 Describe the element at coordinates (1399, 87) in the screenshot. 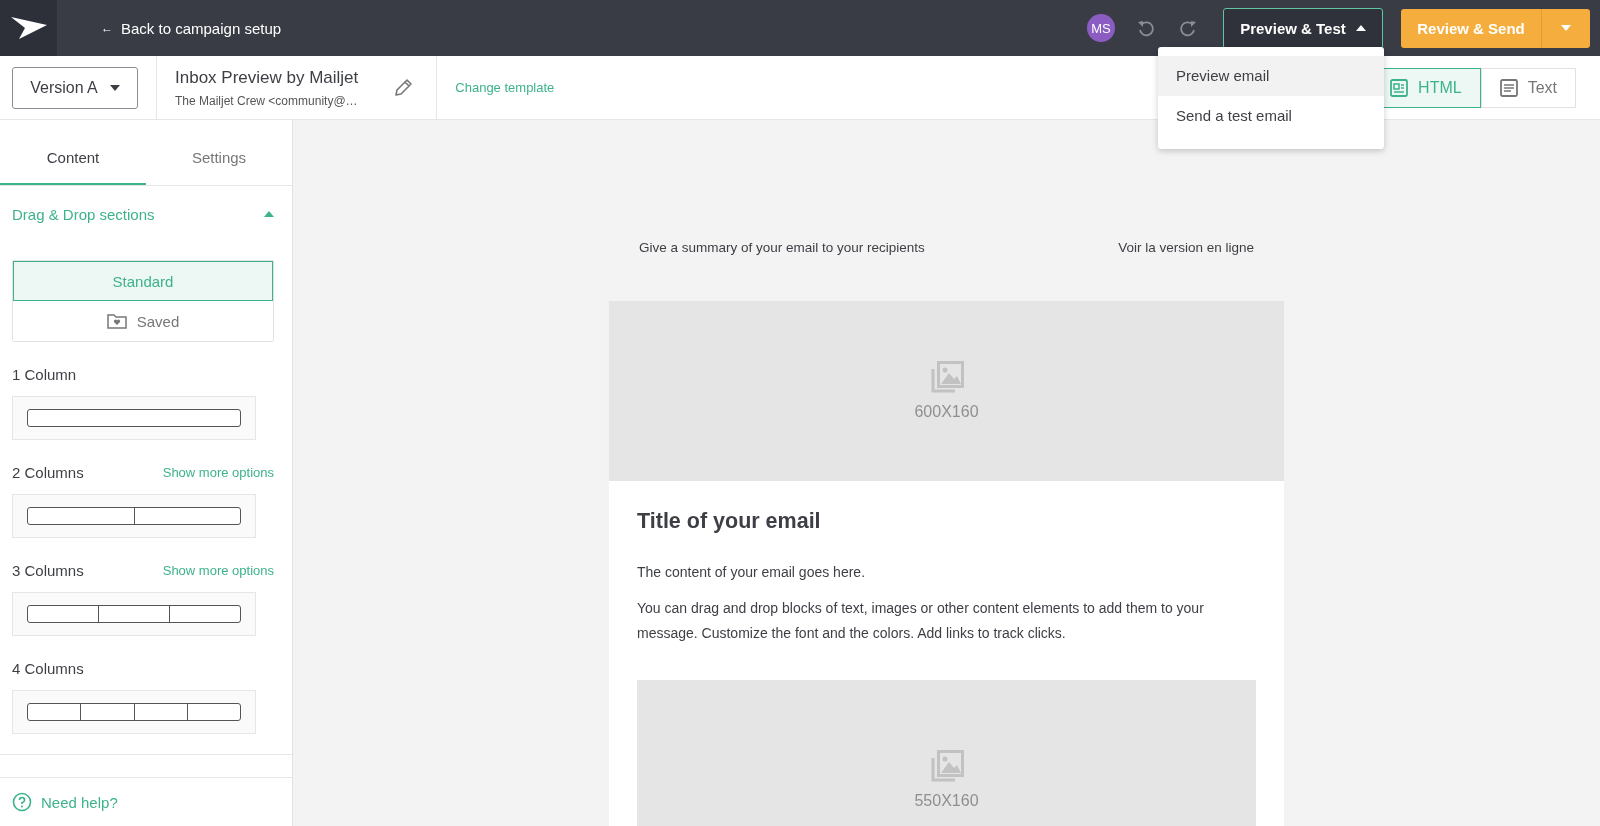

I see `layout-icon` at that location.